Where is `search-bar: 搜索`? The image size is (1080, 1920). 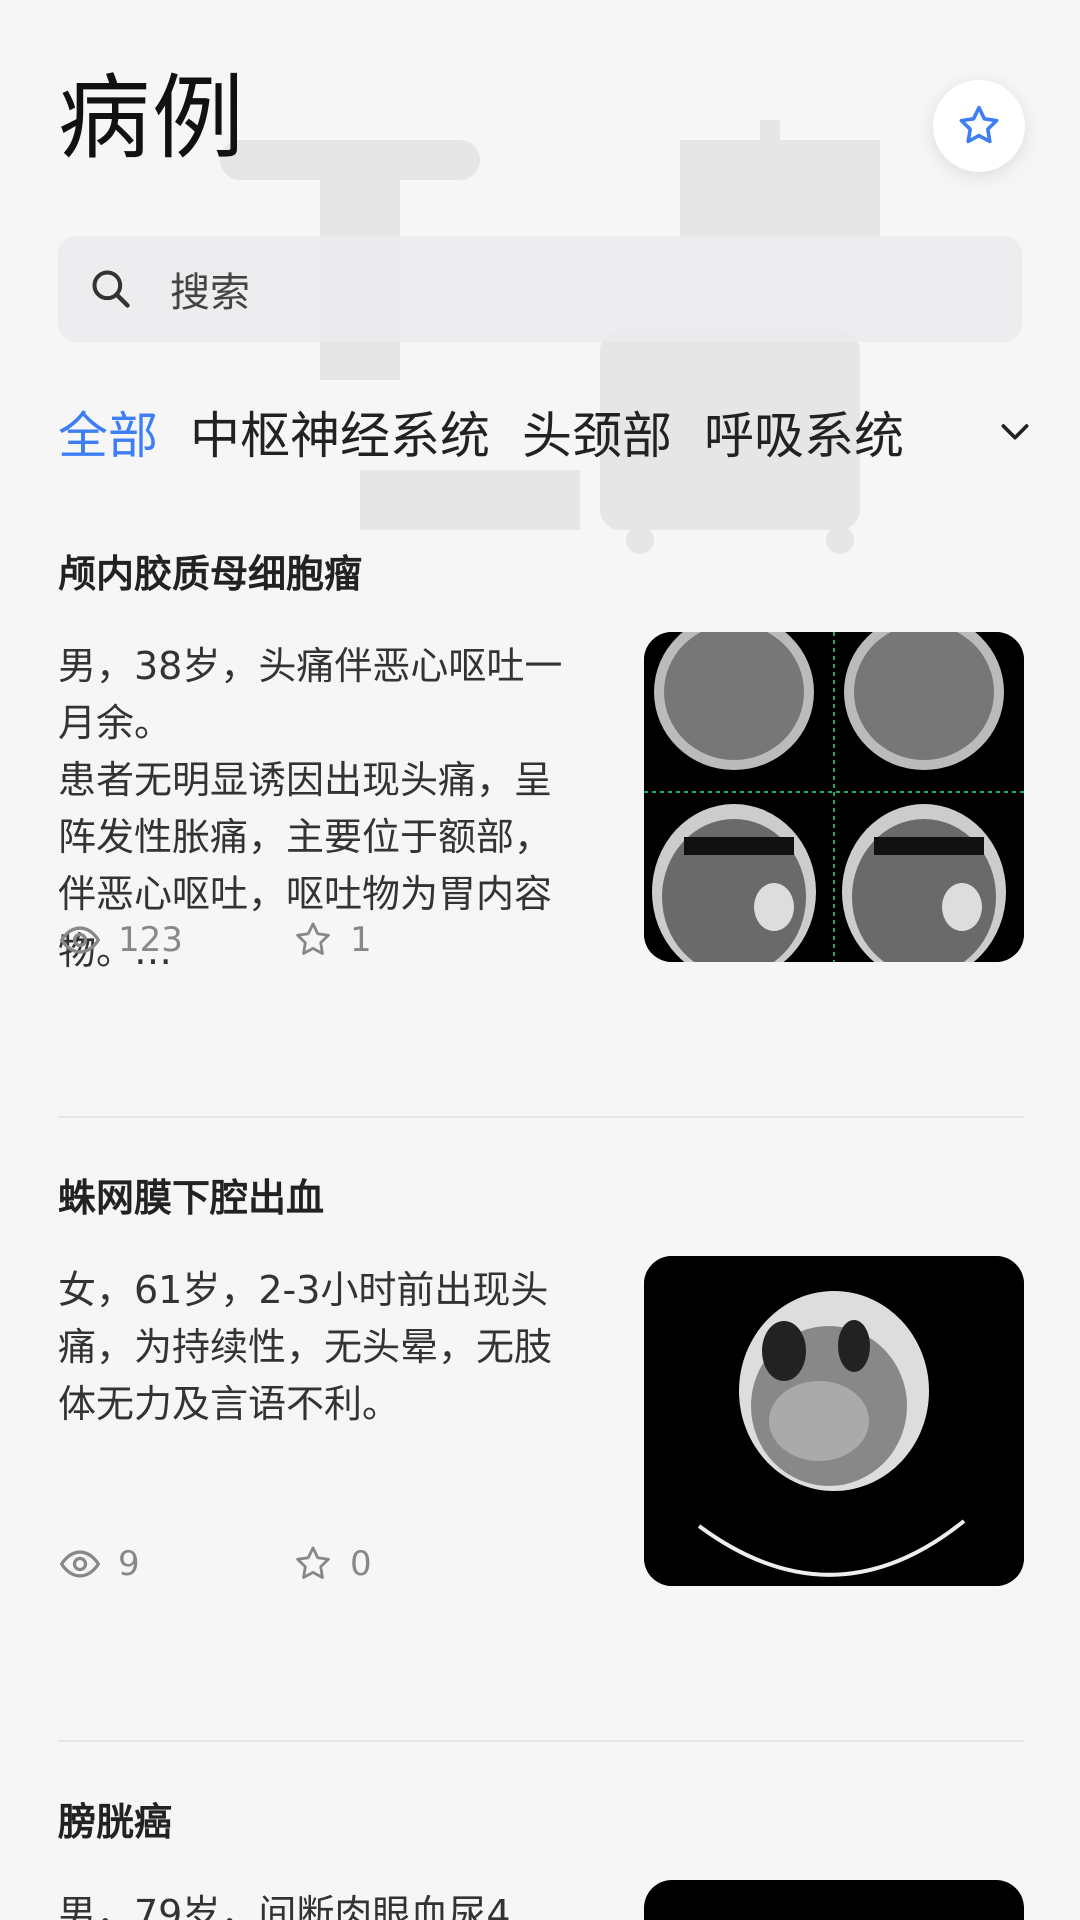
search-bar: 搜索 is located at coordinates (540, 289).